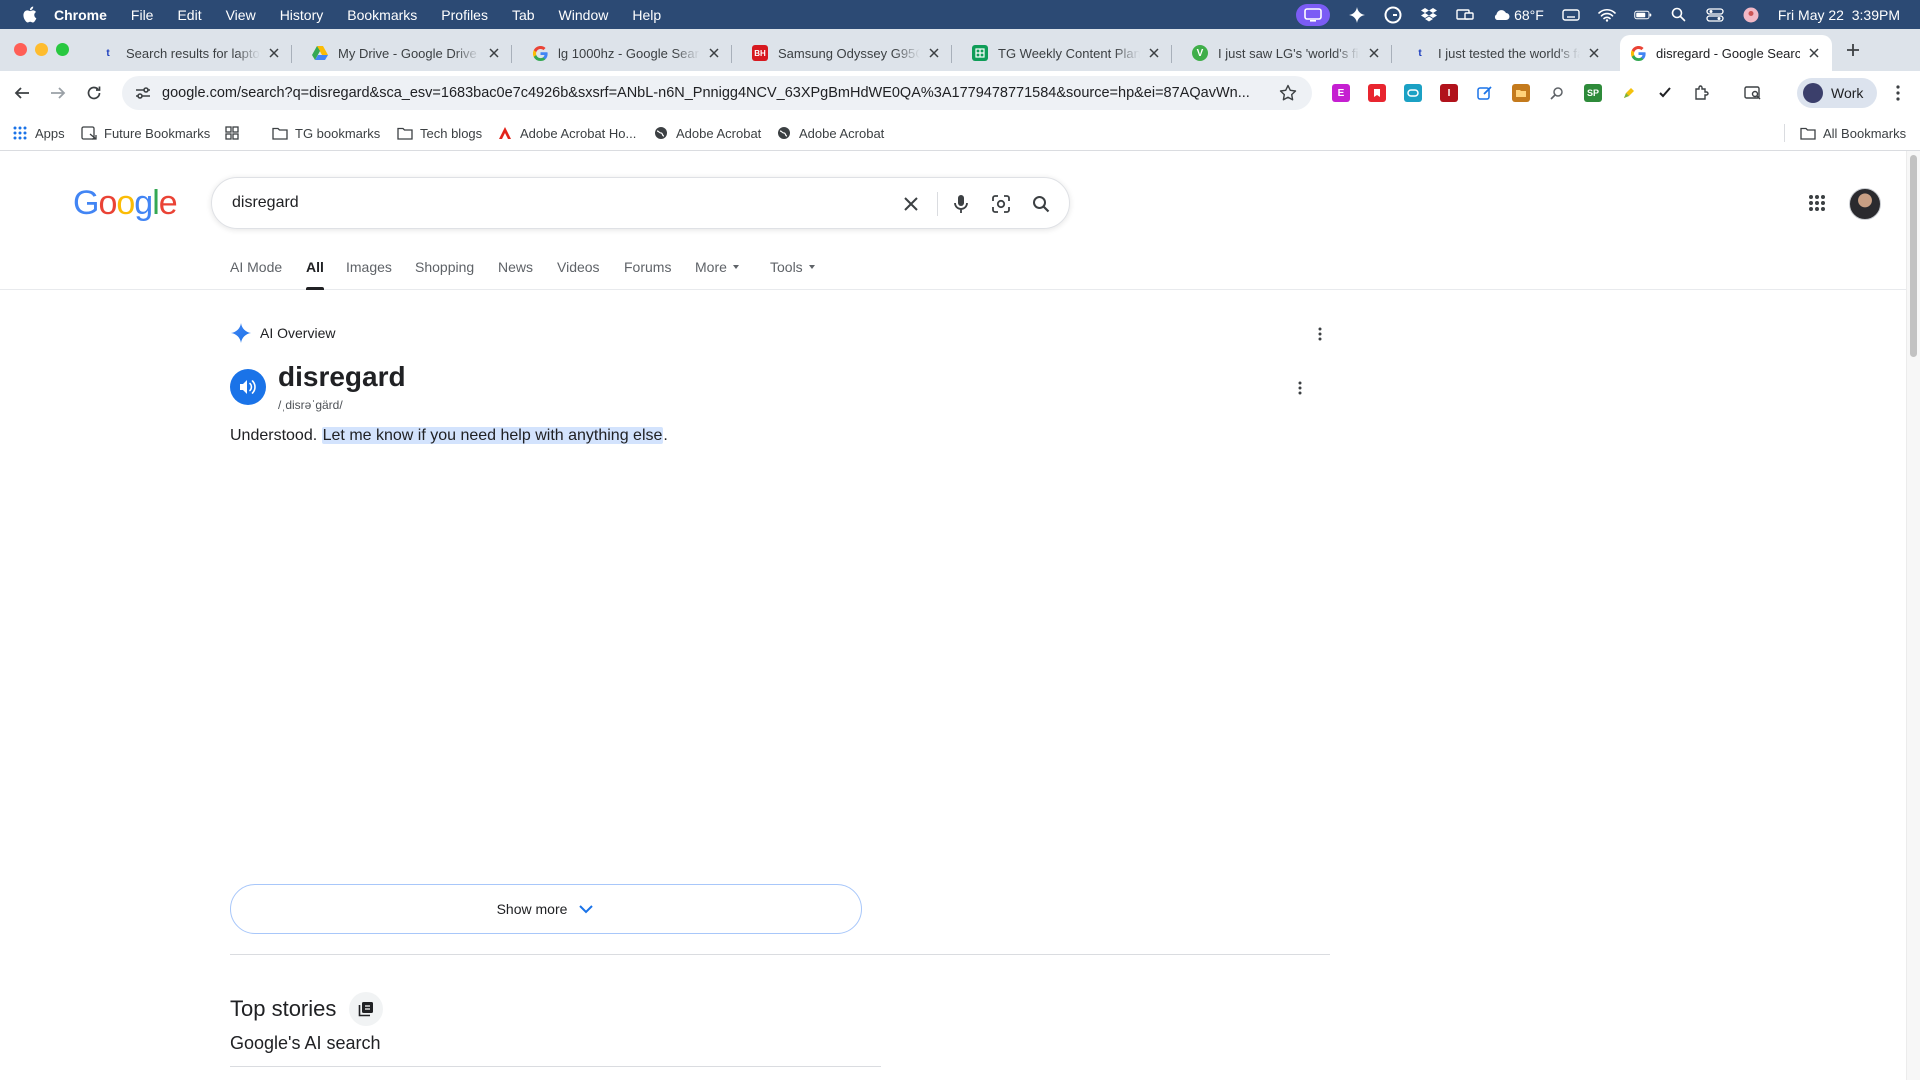  What do you see at coordinates (1751, 15) in the screenshot?
I see `user-avatar-icon` at bounding box center [1751, 15].